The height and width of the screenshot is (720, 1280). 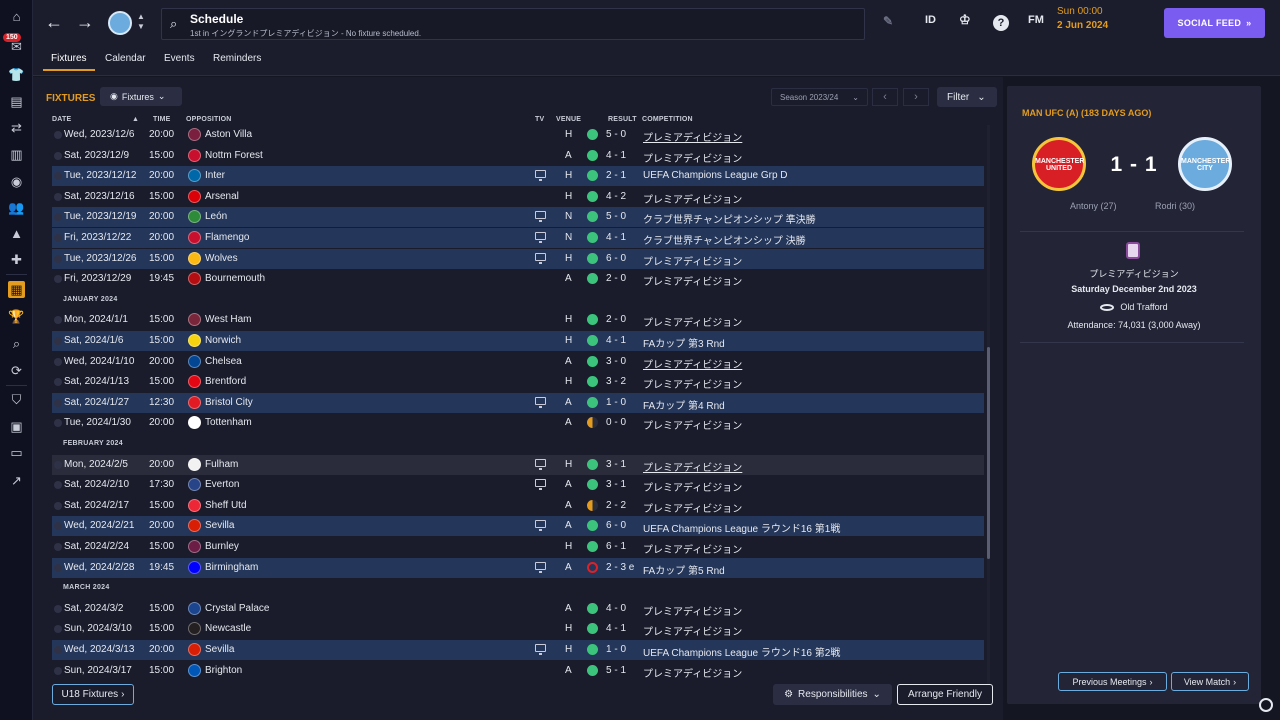 I want to click on fixture-opposition: Tottenham, so click(x=228, y=422).